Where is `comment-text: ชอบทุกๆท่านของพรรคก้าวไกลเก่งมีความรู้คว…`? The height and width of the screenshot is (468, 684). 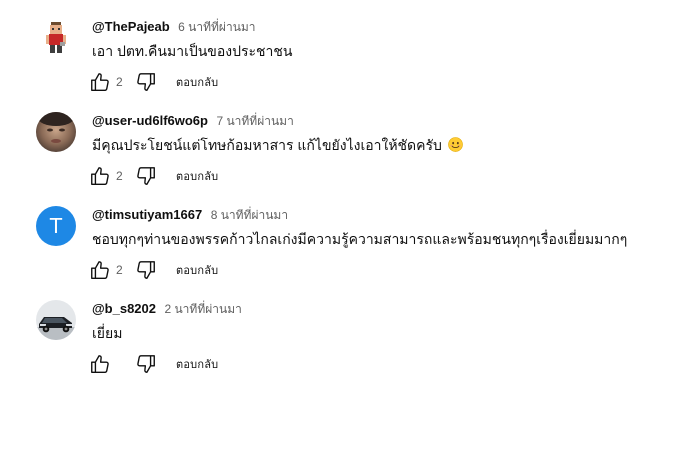 comment-text: ชอบทุกๆท่านของพรรคก้าวไกลเก่งมีความรู้คว… is located at coordinates (360, 239).